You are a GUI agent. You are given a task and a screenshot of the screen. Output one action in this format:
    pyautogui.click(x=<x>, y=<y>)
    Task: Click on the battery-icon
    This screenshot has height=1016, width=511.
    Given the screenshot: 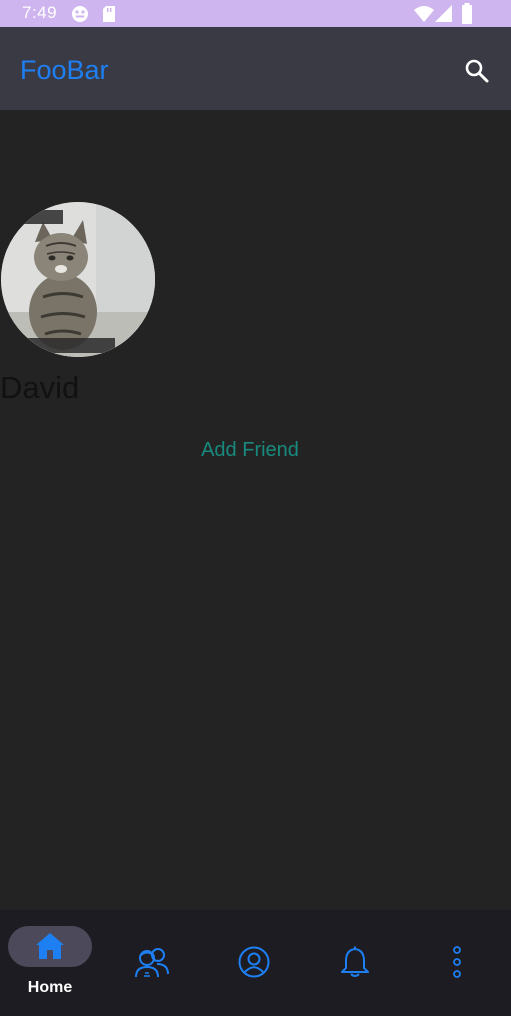 What is the action you would take?
    pyautogui.click(x=467, y=13)
    